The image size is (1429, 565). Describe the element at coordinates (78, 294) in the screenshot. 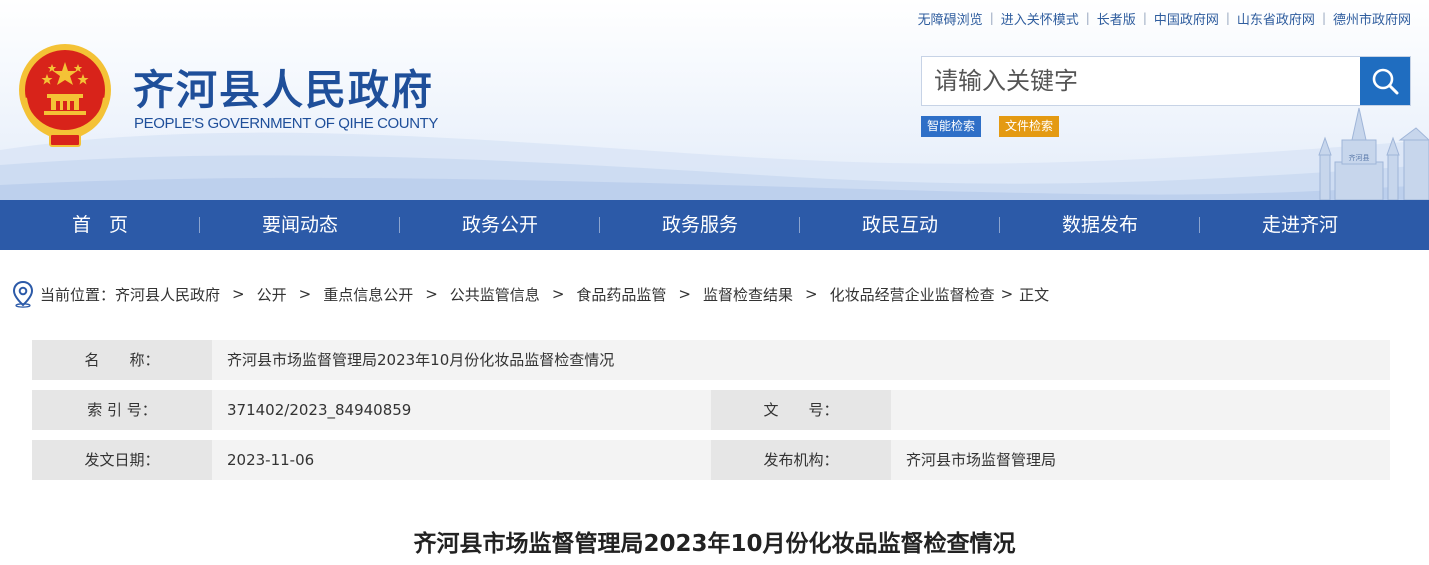

I see `breadcrumb-prefix: 当前位置：` at that location.